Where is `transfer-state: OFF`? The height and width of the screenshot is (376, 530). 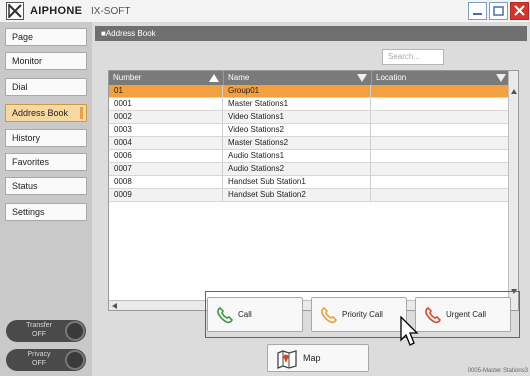
transfer-state: OFF is located at coordinates (39, 334).